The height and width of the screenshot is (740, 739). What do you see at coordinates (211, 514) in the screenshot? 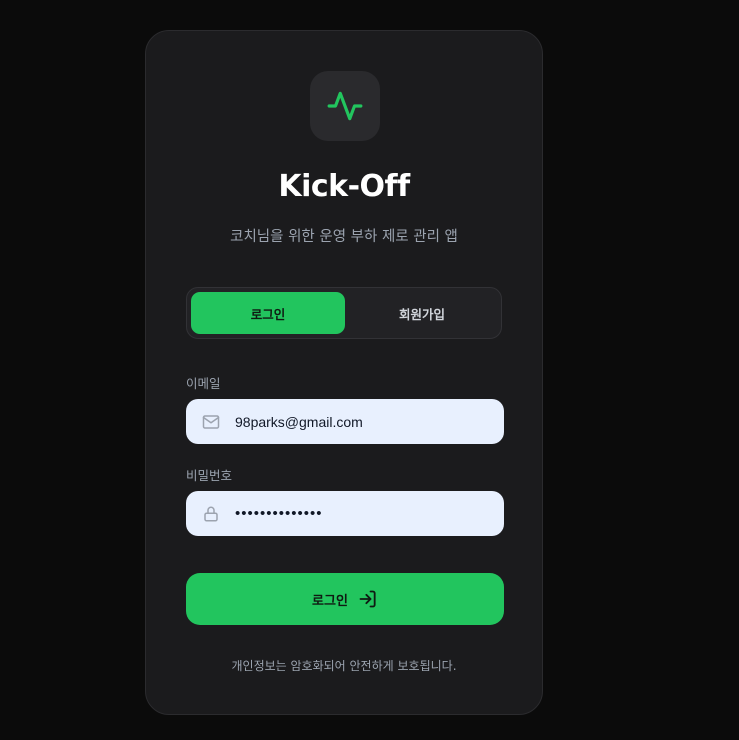
I see `lock-icon` at bounding box center [211, 514].